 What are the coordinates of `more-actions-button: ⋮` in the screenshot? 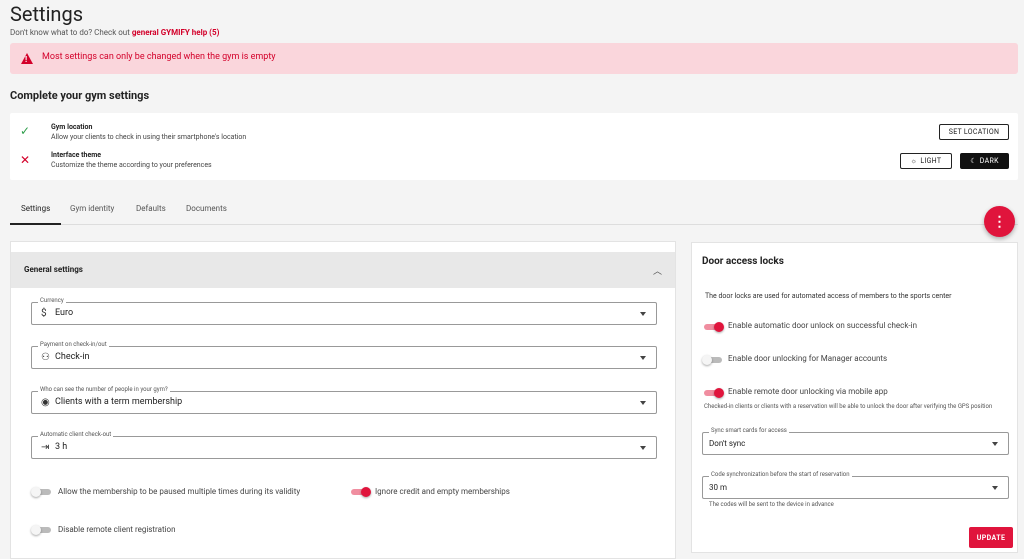 It's located at (999, 221).